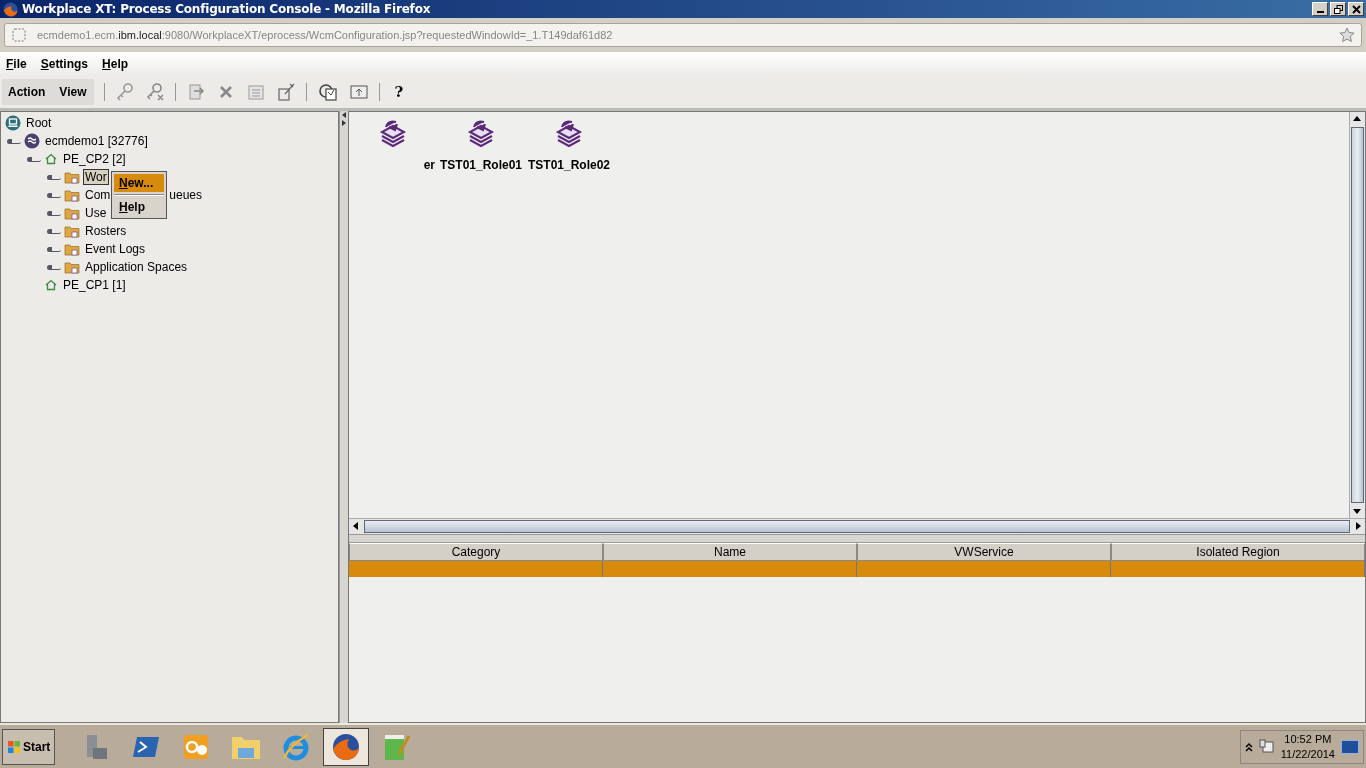 Image resolution: width=1366 pixels, height=768 pixels. I want to click on toolbar-menu: Action, so click(27, 92).